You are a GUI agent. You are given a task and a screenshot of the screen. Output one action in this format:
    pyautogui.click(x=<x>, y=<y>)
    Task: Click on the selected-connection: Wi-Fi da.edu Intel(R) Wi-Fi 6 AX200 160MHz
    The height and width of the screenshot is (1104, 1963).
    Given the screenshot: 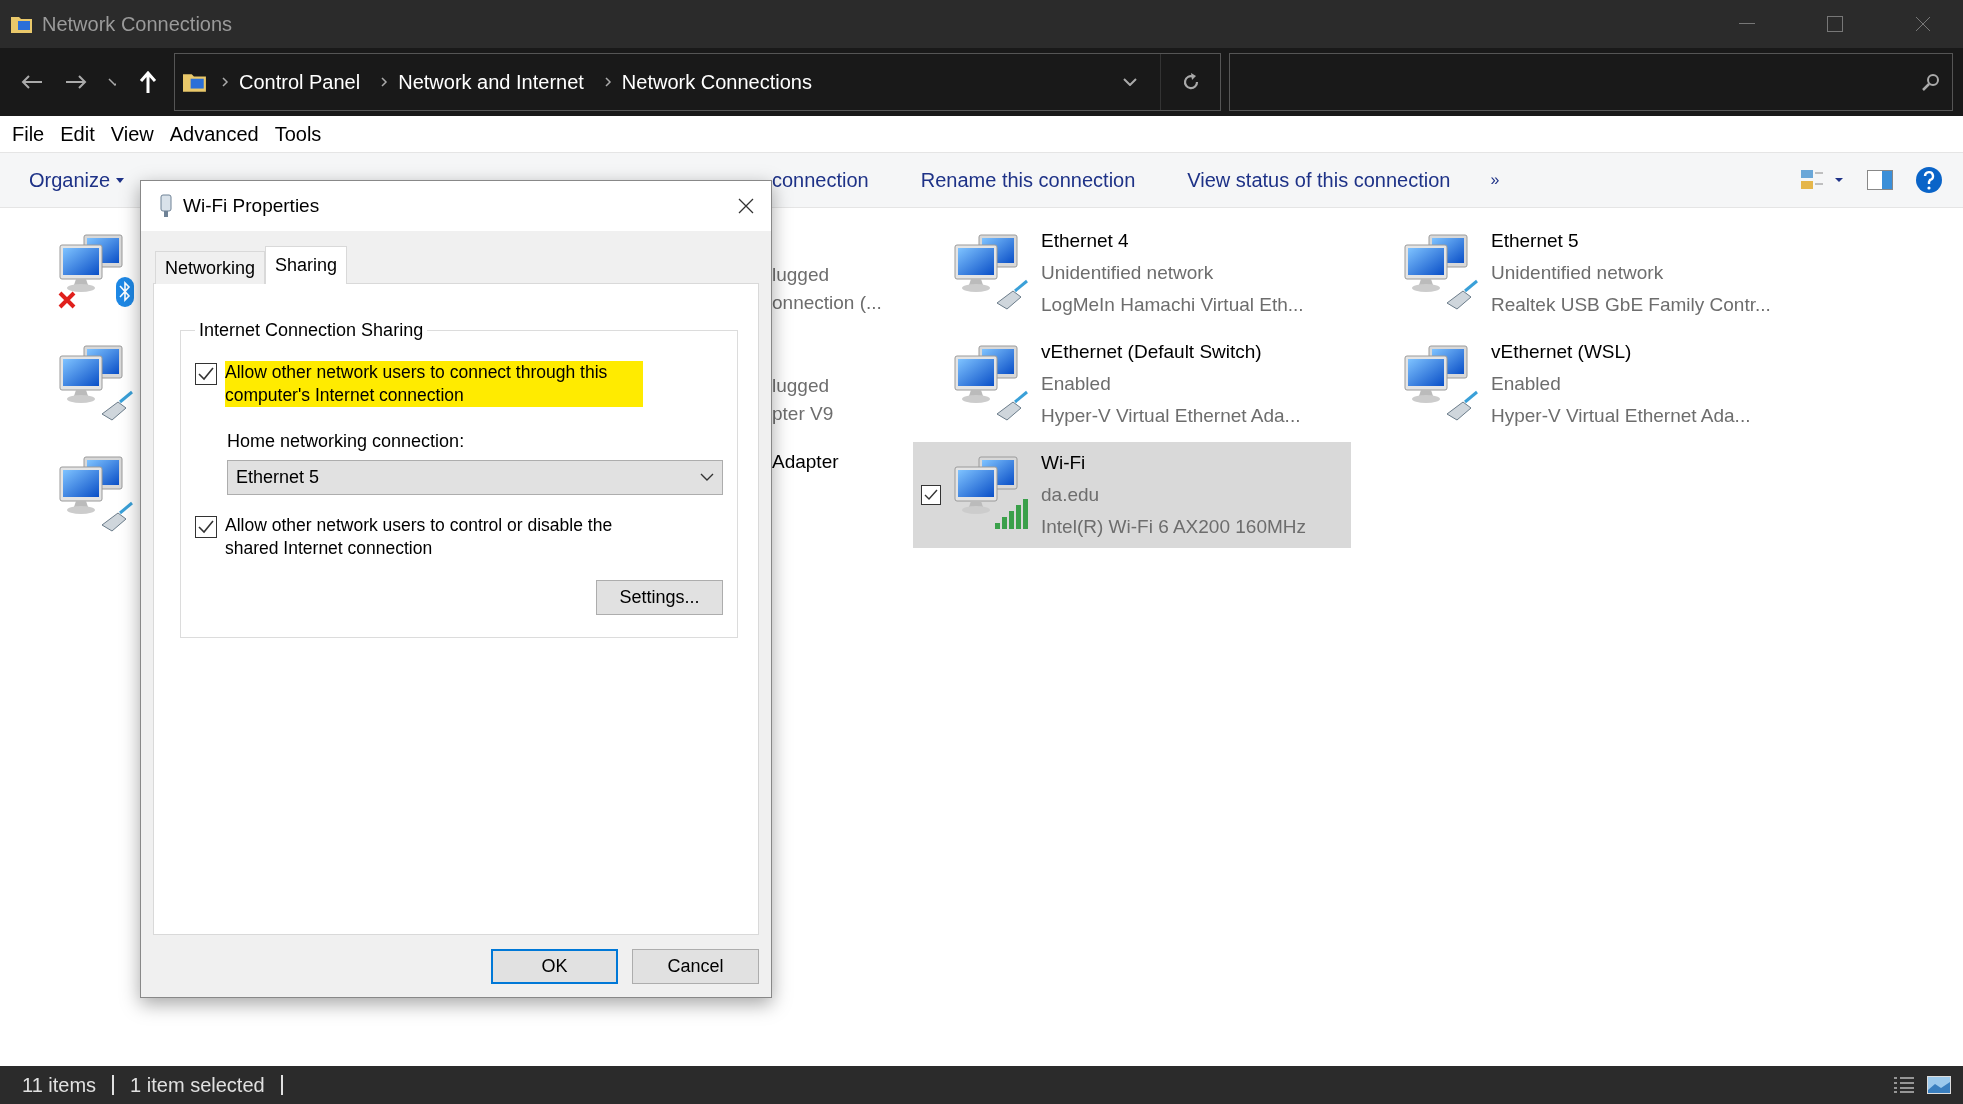 What is the action you would take?
    pyautogui.click(x=1132, y=495)
    